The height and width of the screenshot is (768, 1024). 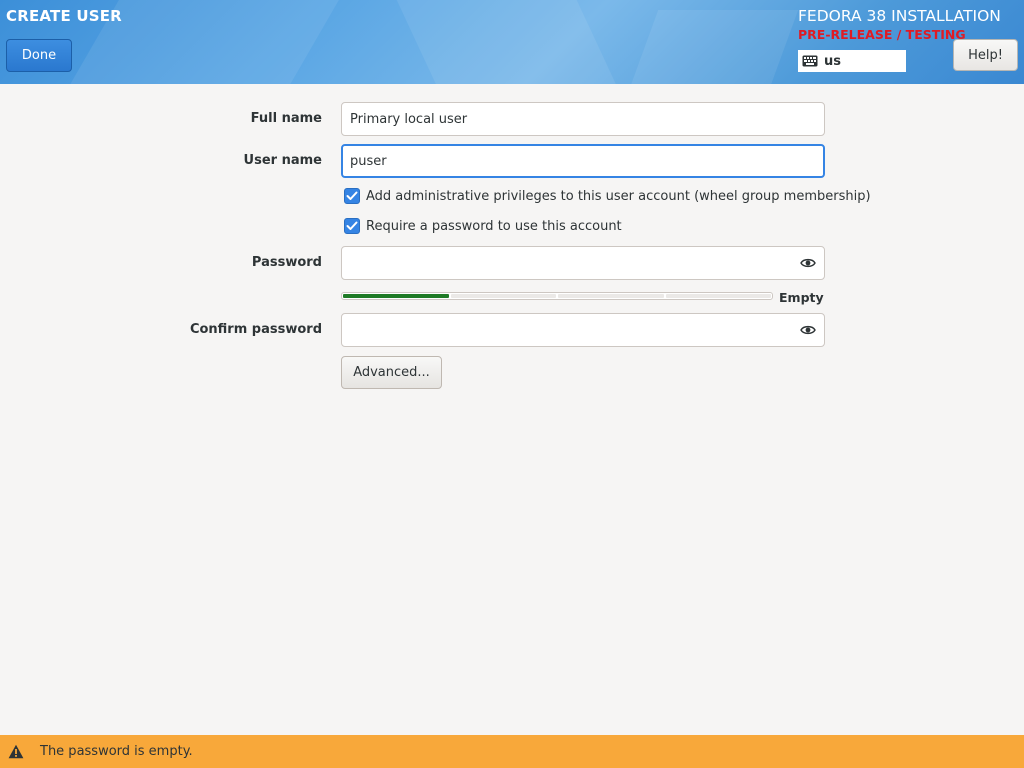 I want to click on require-password-checkbox: Require a password to use this account, so click(x=483, y=226).